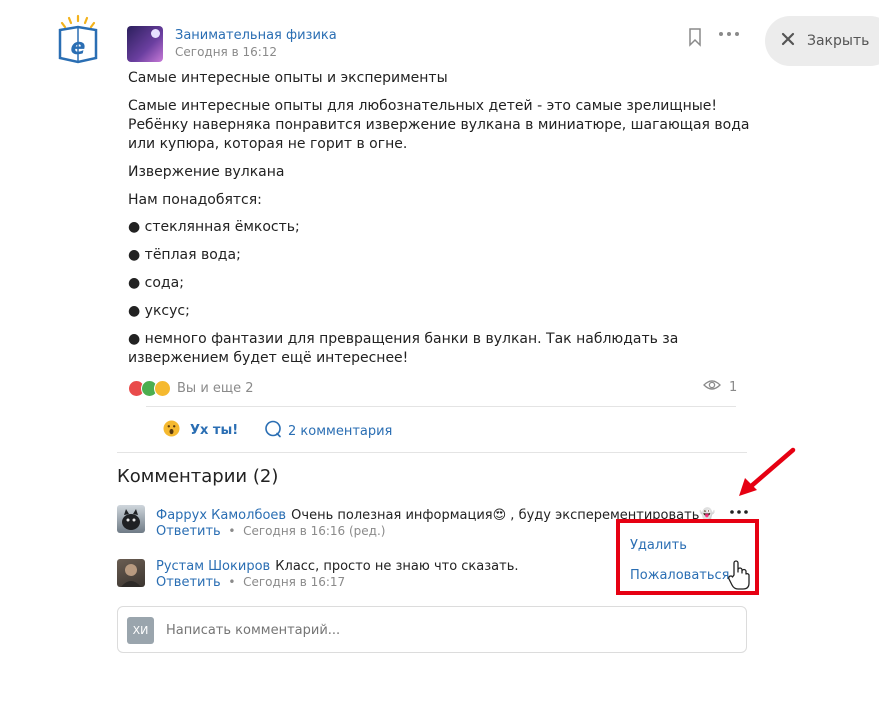  Describe the element at coordinates (206, 172) in the screenshot. I see `post-subtitle: Извержение вулкана` at that location.